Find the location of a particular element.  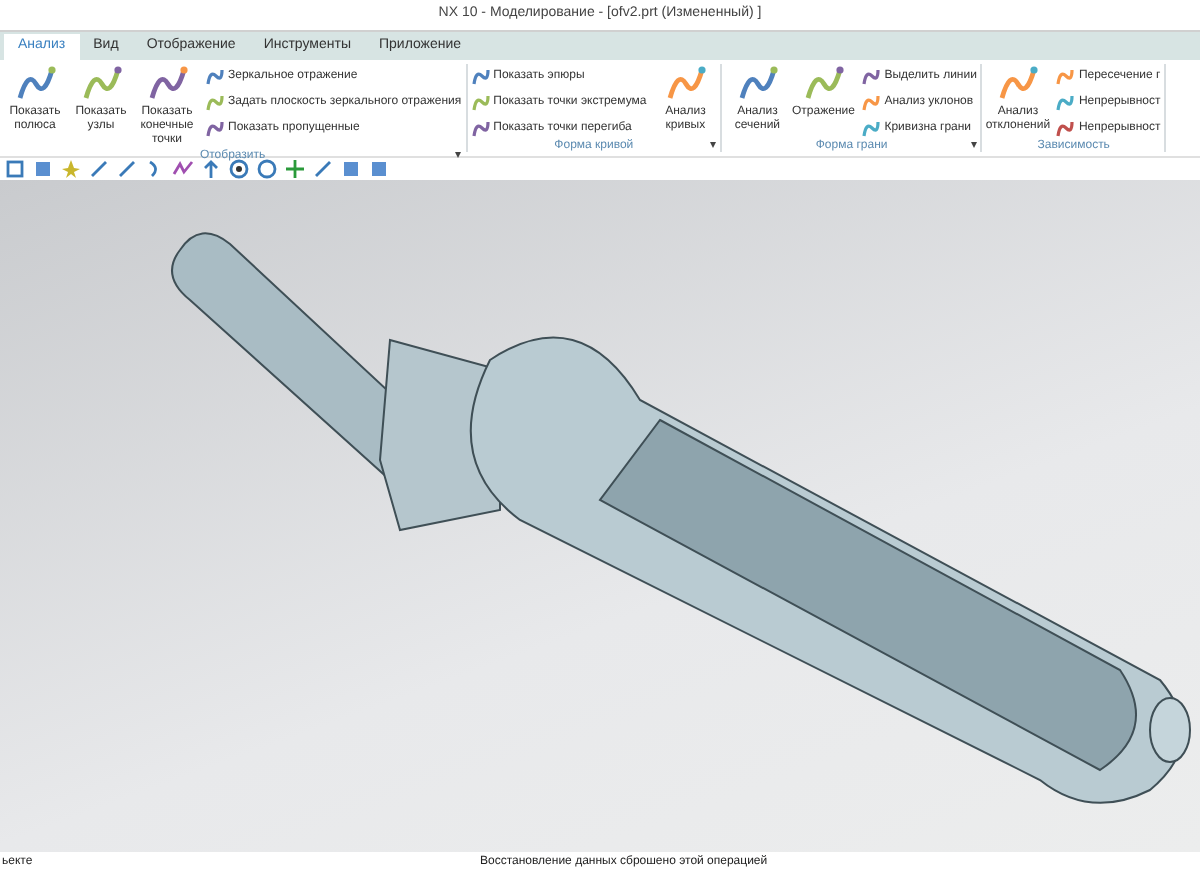

wave-icon is located at coordinates (183, 169).